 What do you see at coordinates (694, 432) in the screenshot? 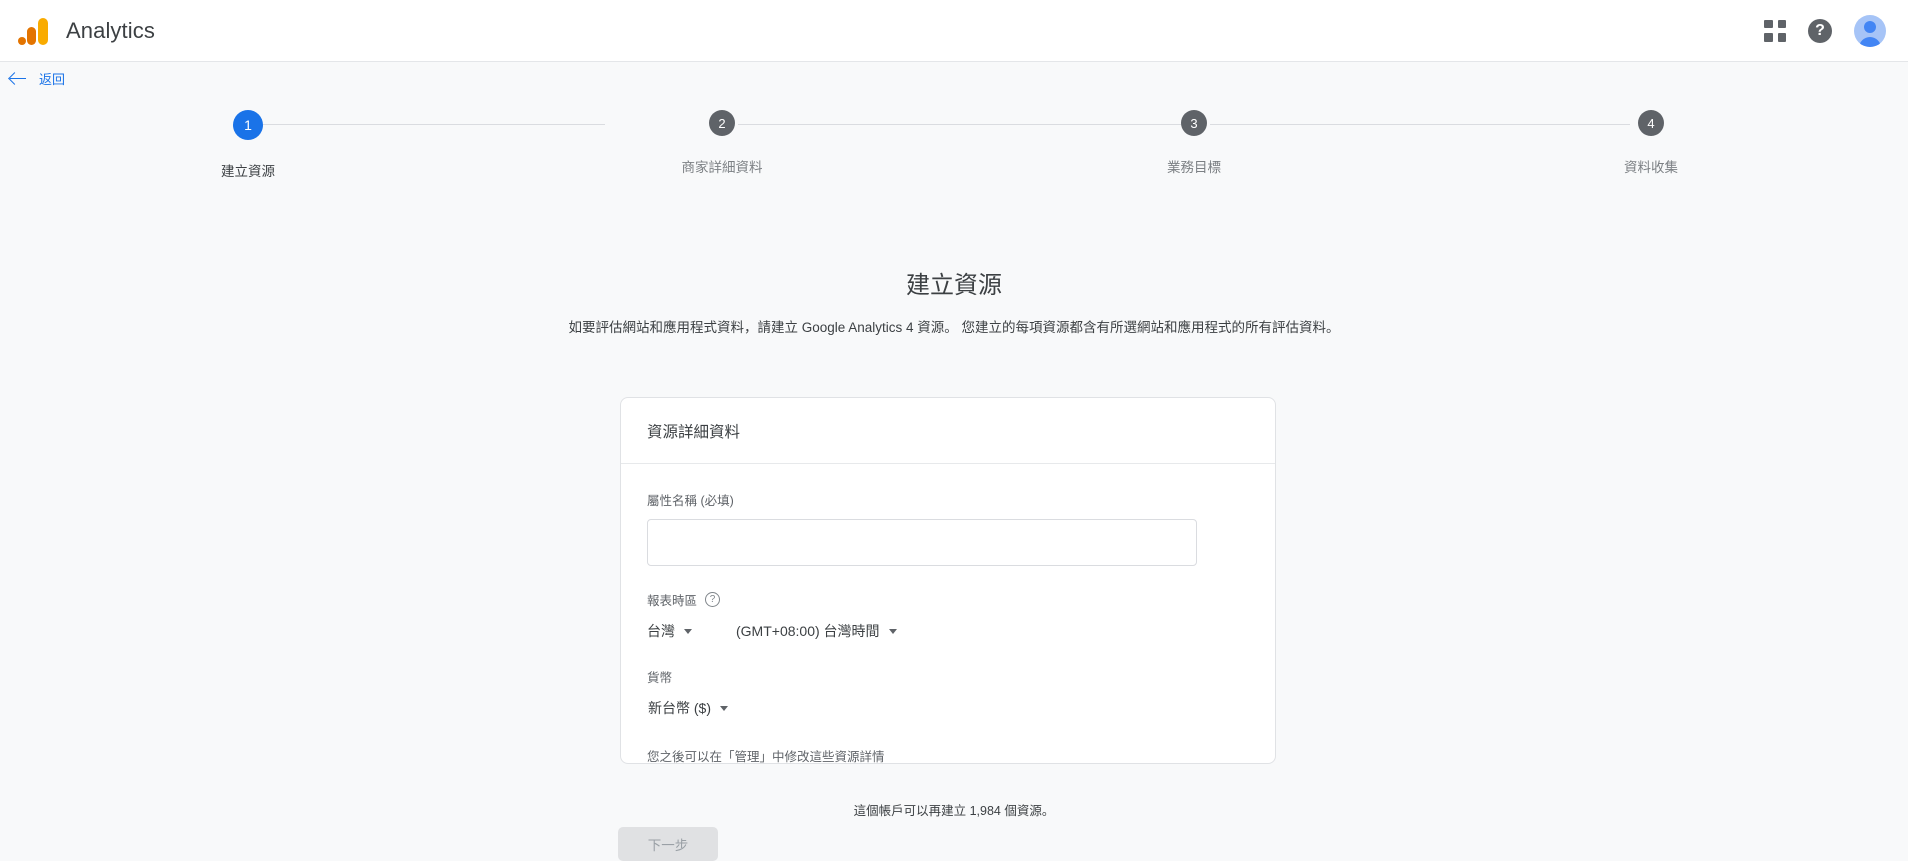
I see `card-title: 資源詳細資料` at bounding box center [694, 432].